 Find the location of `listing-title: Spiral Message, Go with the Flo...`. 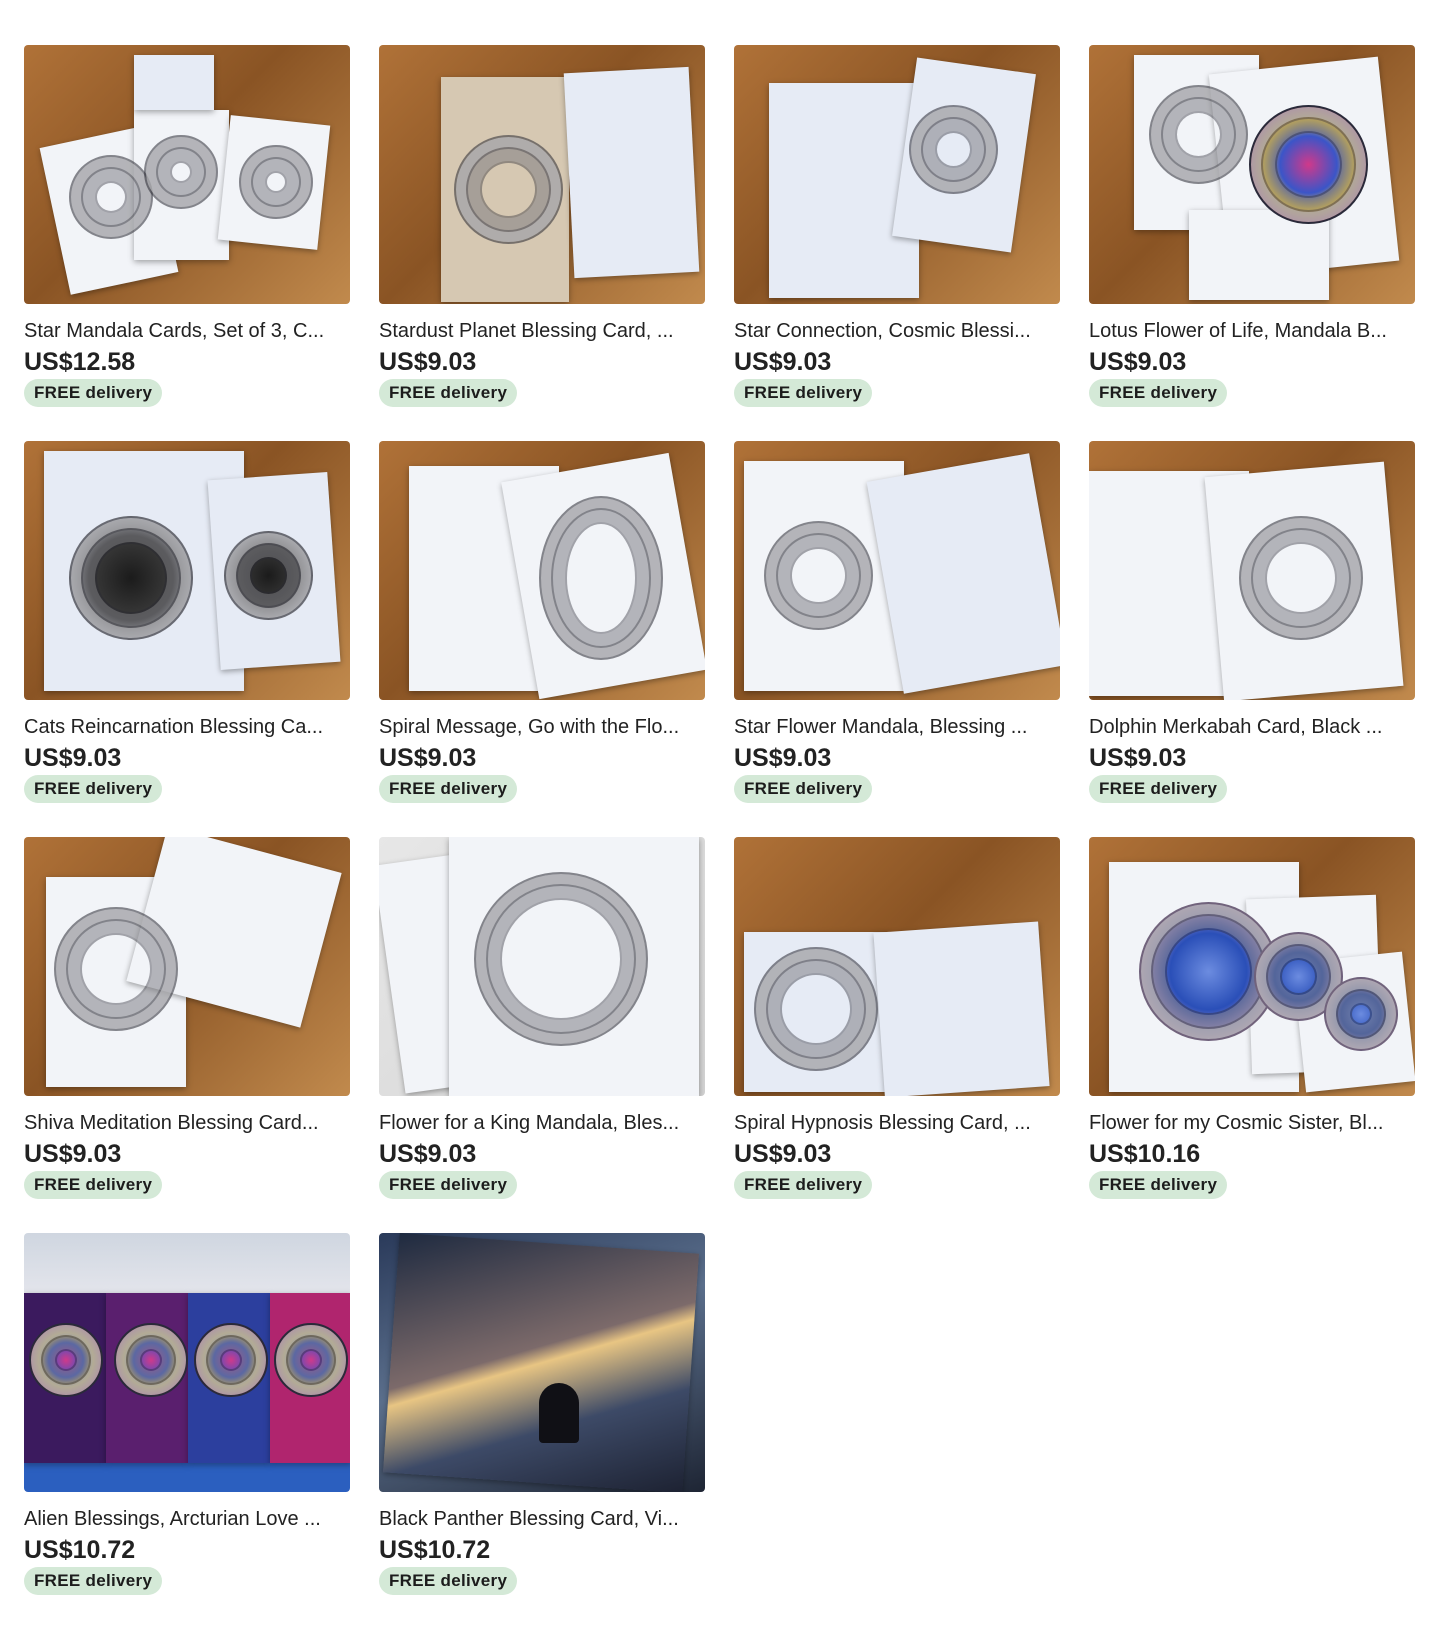

listing-title: Spiral Message, Go with the Flo... is located at coordinates (542, 727).